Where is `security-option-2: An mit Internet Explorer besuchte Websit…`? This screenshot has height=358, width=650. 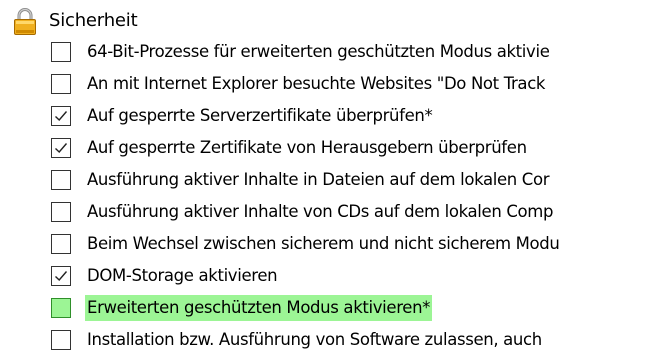
security-option-2: An mit Internet Explorer besuchte Websit… is located at coordinates (350, 84).